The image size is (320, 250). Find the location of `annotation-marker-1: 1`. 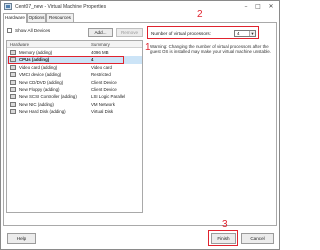

annotation-marker-1: 1 is located at coordinates (148, 47).